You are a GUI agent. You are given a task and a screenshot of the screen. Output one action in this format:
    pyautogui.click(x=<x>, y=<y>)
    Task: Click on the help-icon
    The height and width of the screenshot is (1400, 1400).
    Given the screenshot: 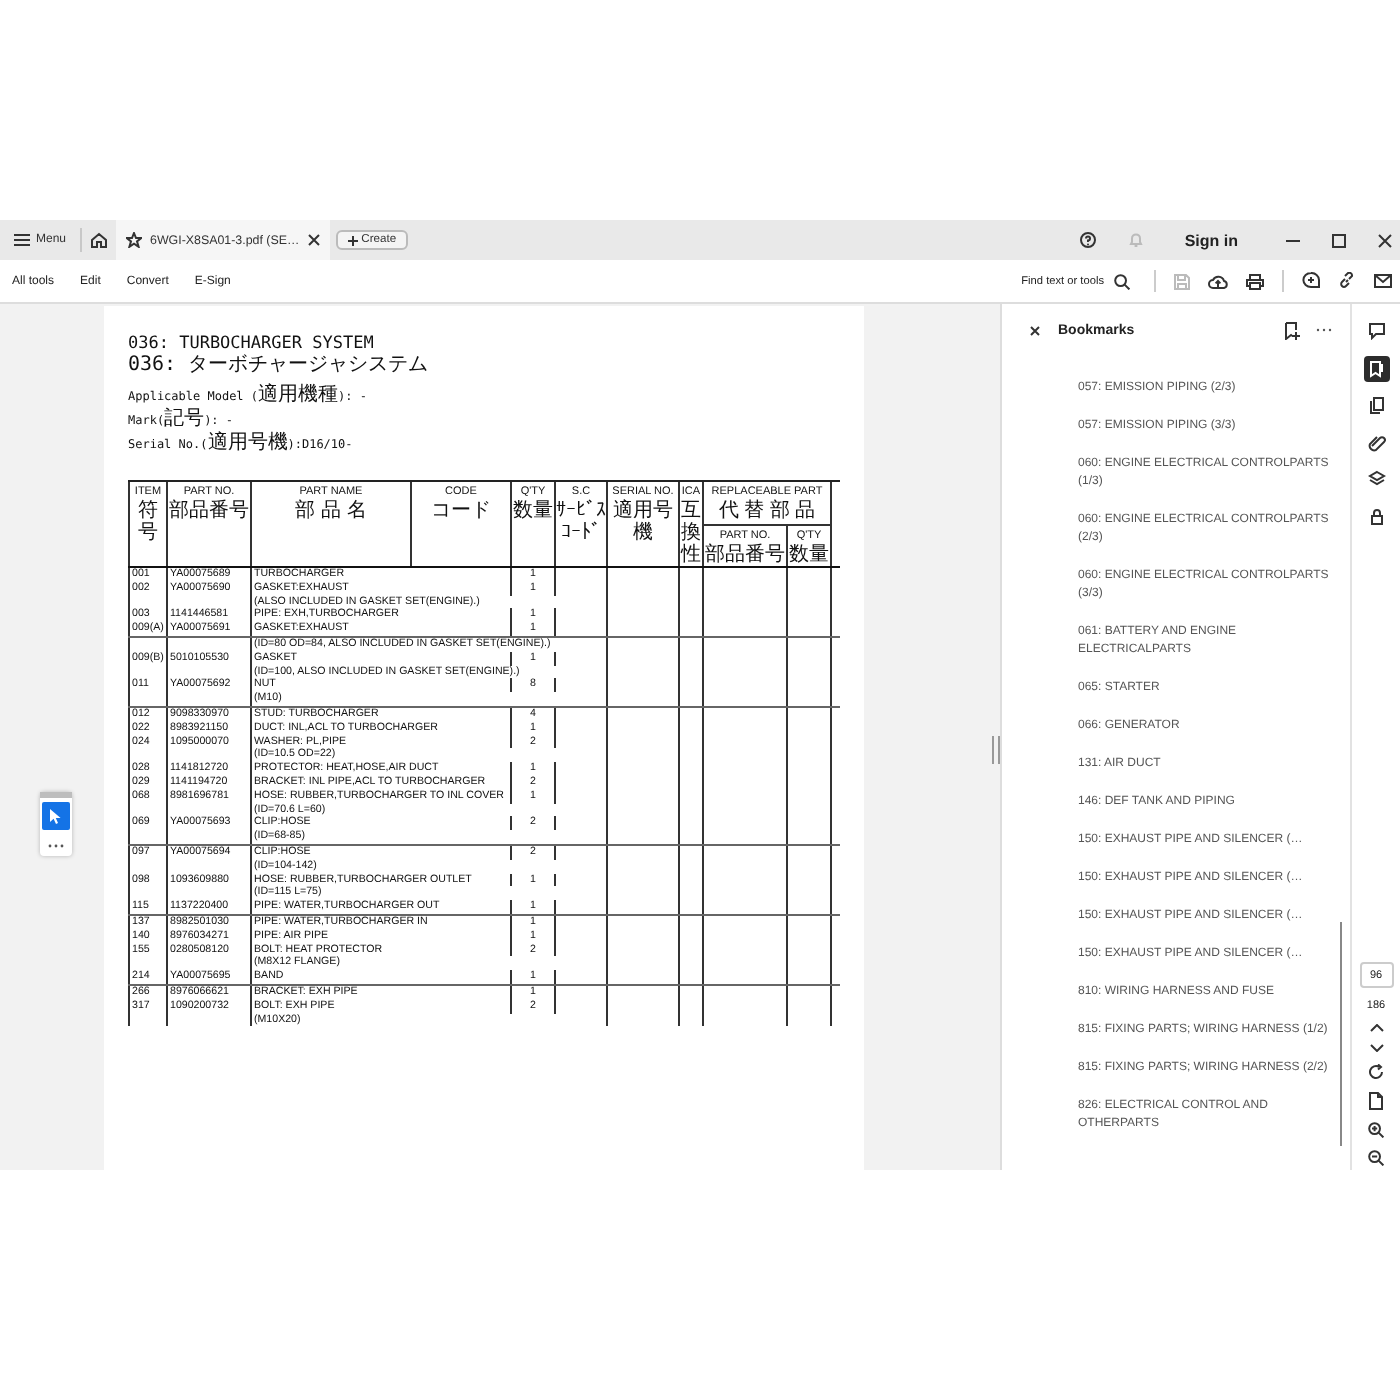 What is the action you would take?
    pyautogui.click(x=1088, y=240)
    